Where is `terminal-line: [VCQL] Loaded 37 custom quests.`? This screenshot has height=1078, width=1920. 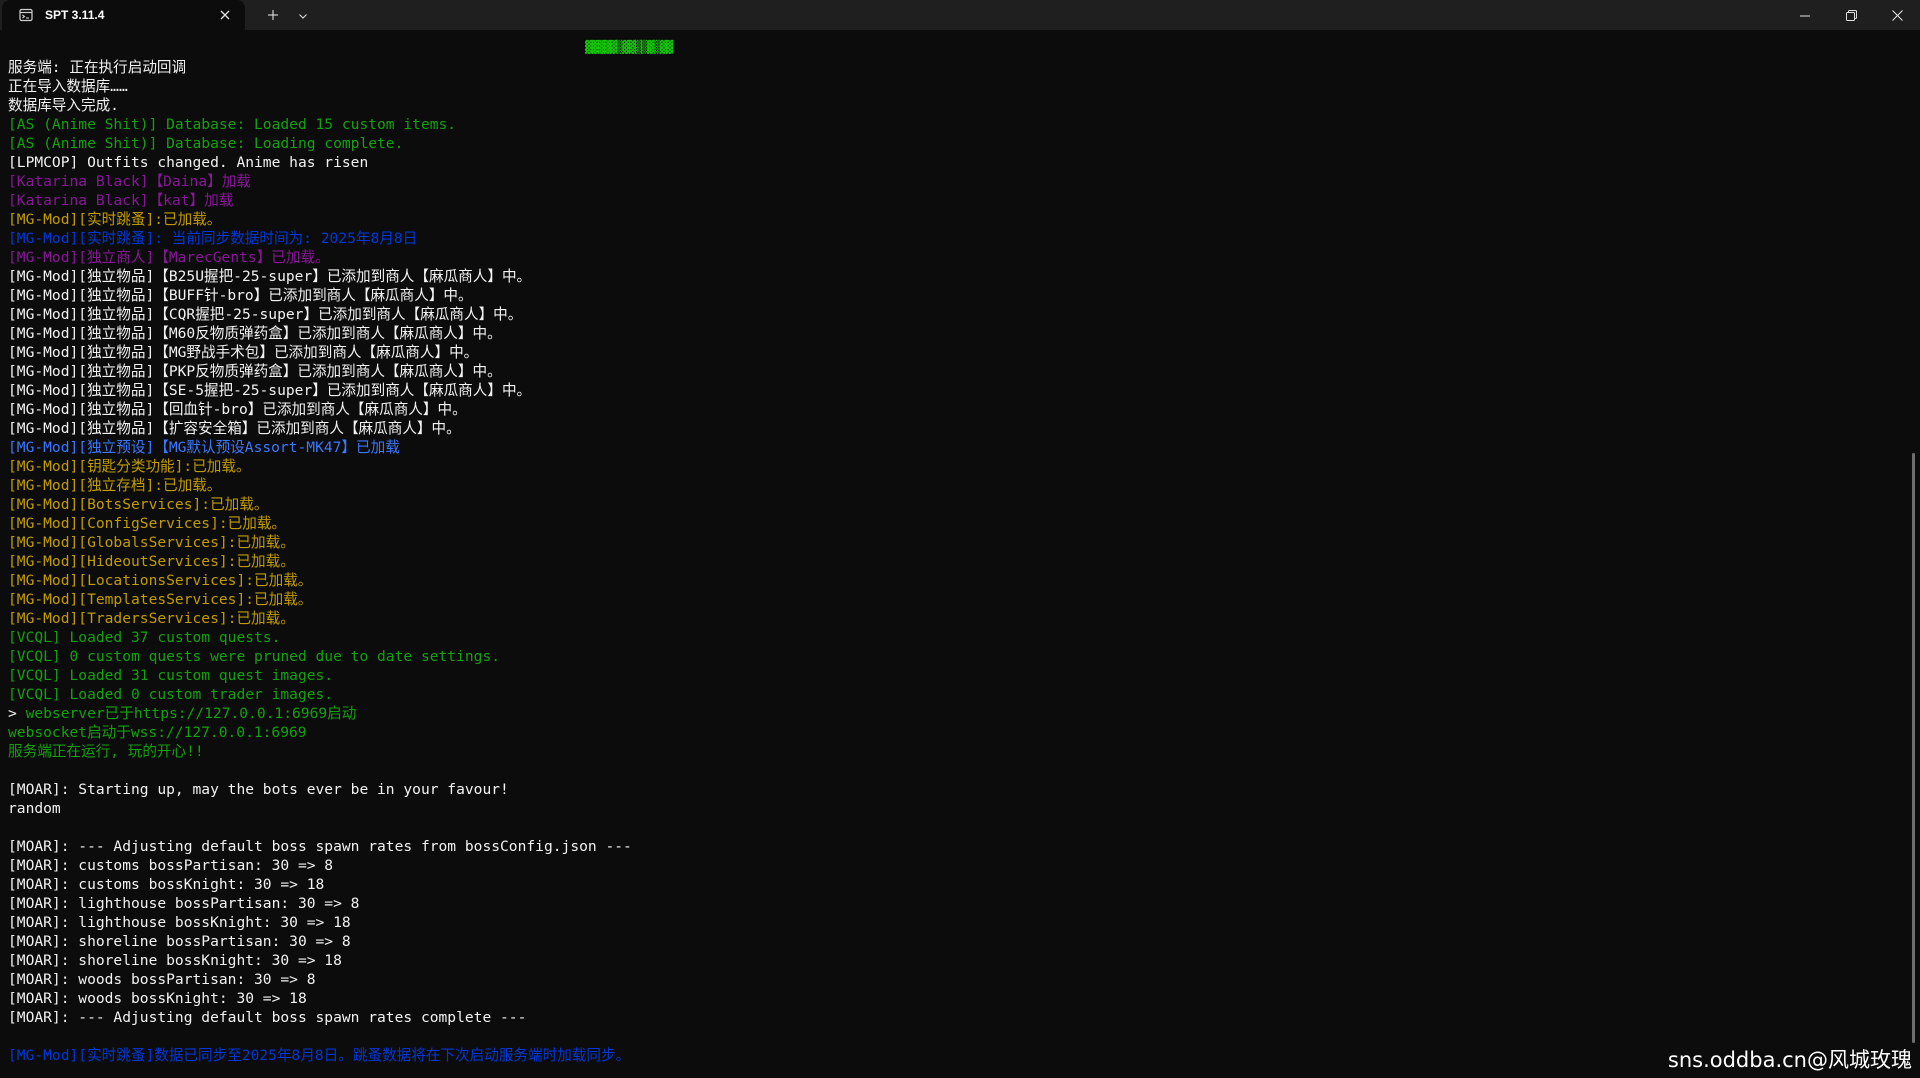
terminal-line: [VCQL] Loaded 37 custom quests. is located at coordinates (144, 637).